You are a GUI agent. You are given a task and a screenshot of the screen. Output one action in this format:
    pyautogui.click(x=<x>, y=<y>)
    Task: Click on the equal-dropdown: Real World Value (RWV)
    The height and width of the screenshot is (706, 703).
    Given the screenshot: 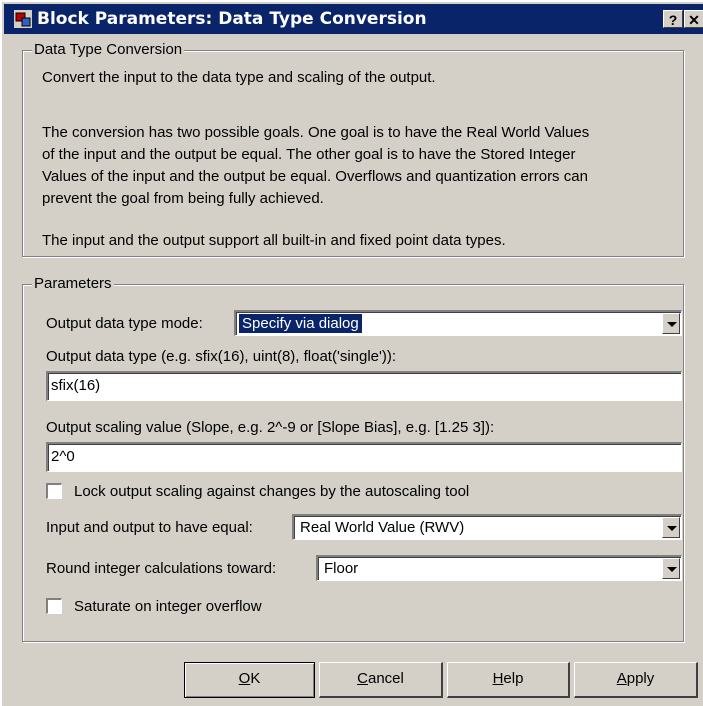 What is the action you would take?
    pyautogui.click(x=487, y=527)
    